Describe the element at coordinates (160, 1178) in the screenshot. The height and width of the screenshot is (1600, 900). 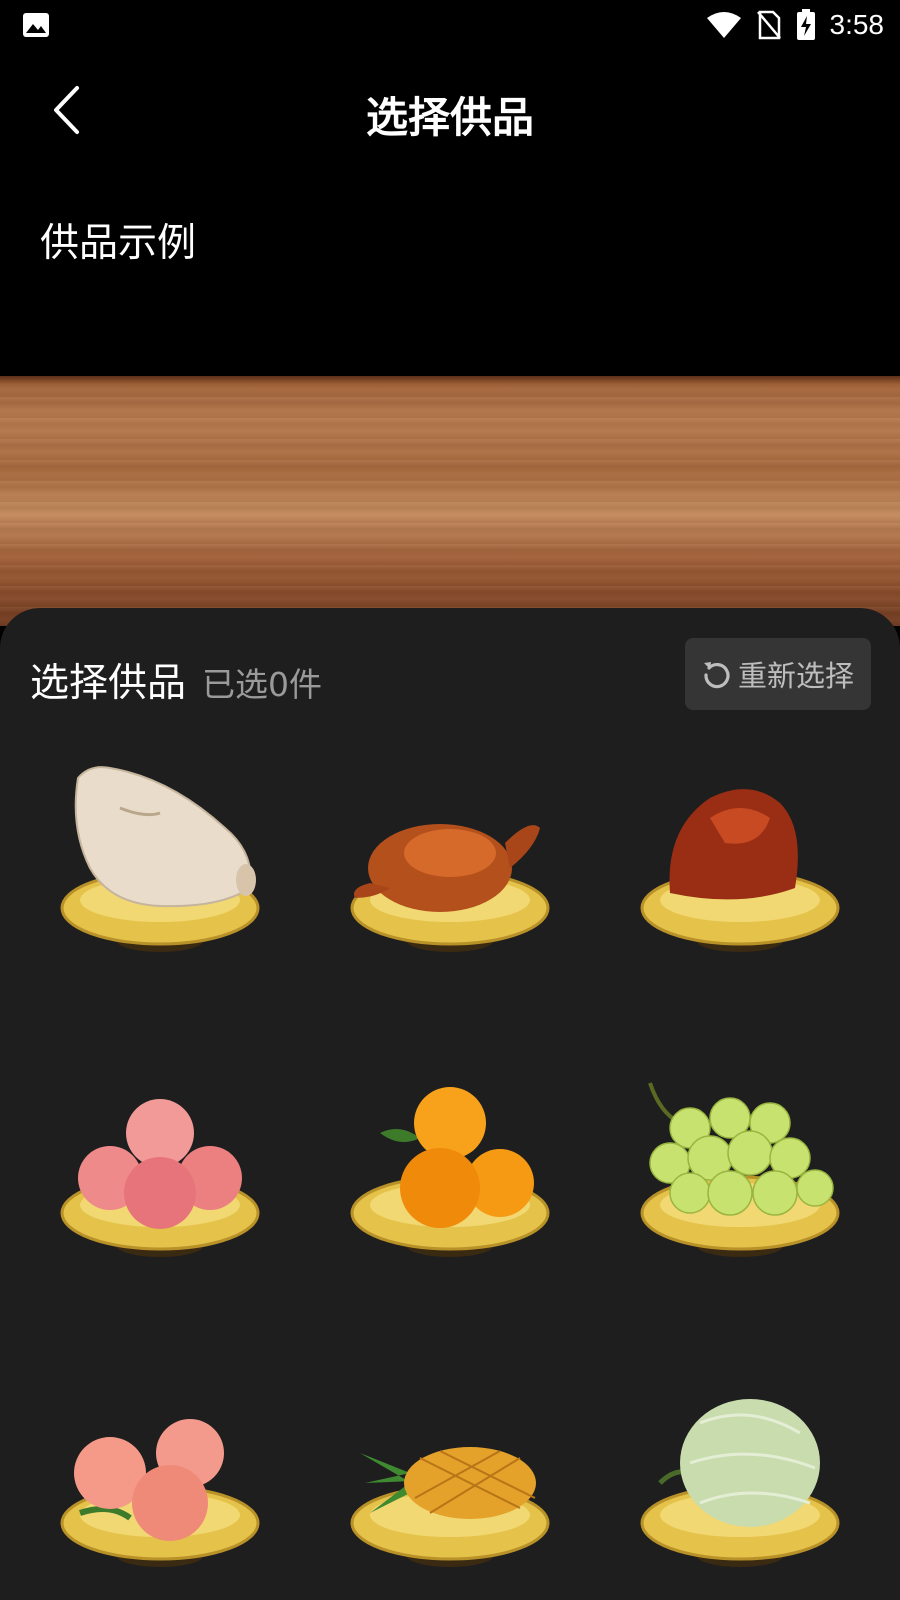
I see `apples-icon` at that location.